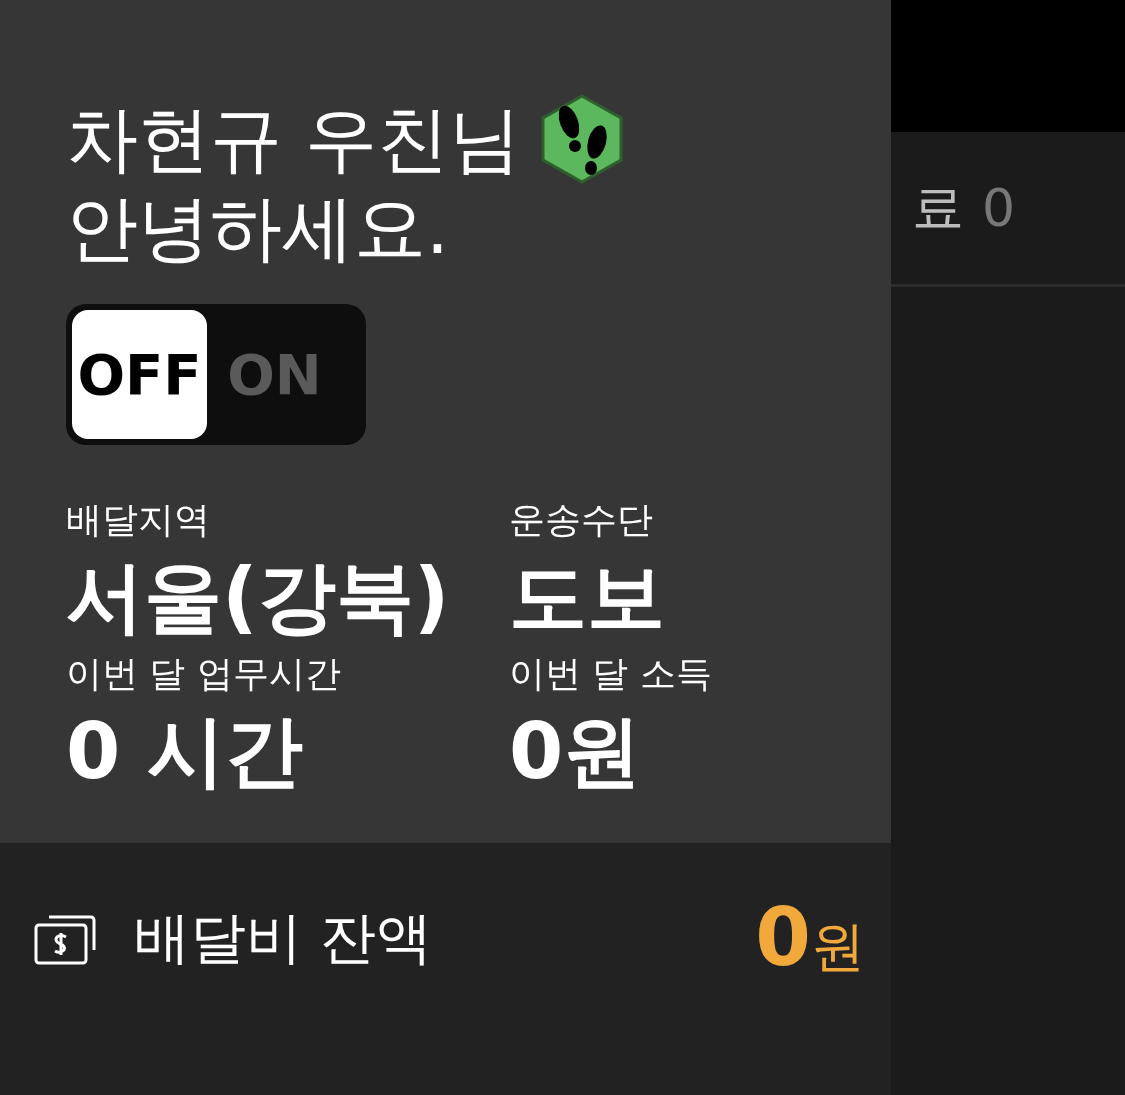  Describe the element at coordinates (185, 751) in the screenshot. I see `stat-value: 0 시간` at that location.